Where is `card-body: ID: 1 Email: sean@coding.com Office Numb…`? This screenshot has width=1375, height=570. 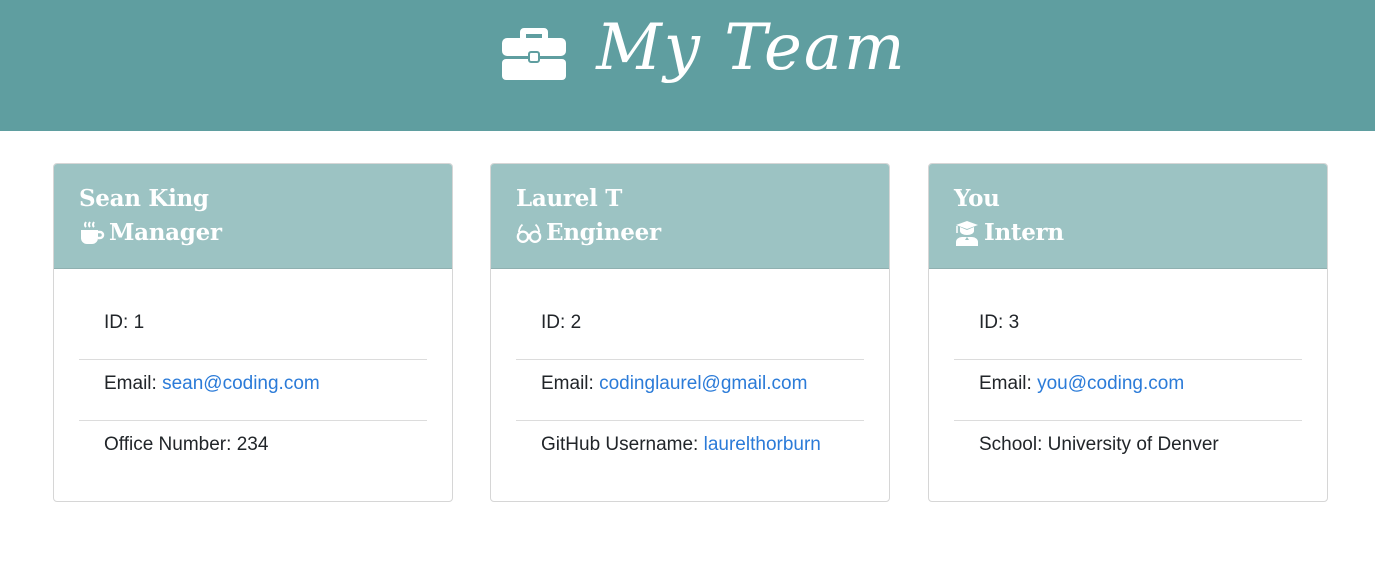 card-body: ID: 1 Email: sean@coding.com Office Numb… is located at coordinates (253, 375).